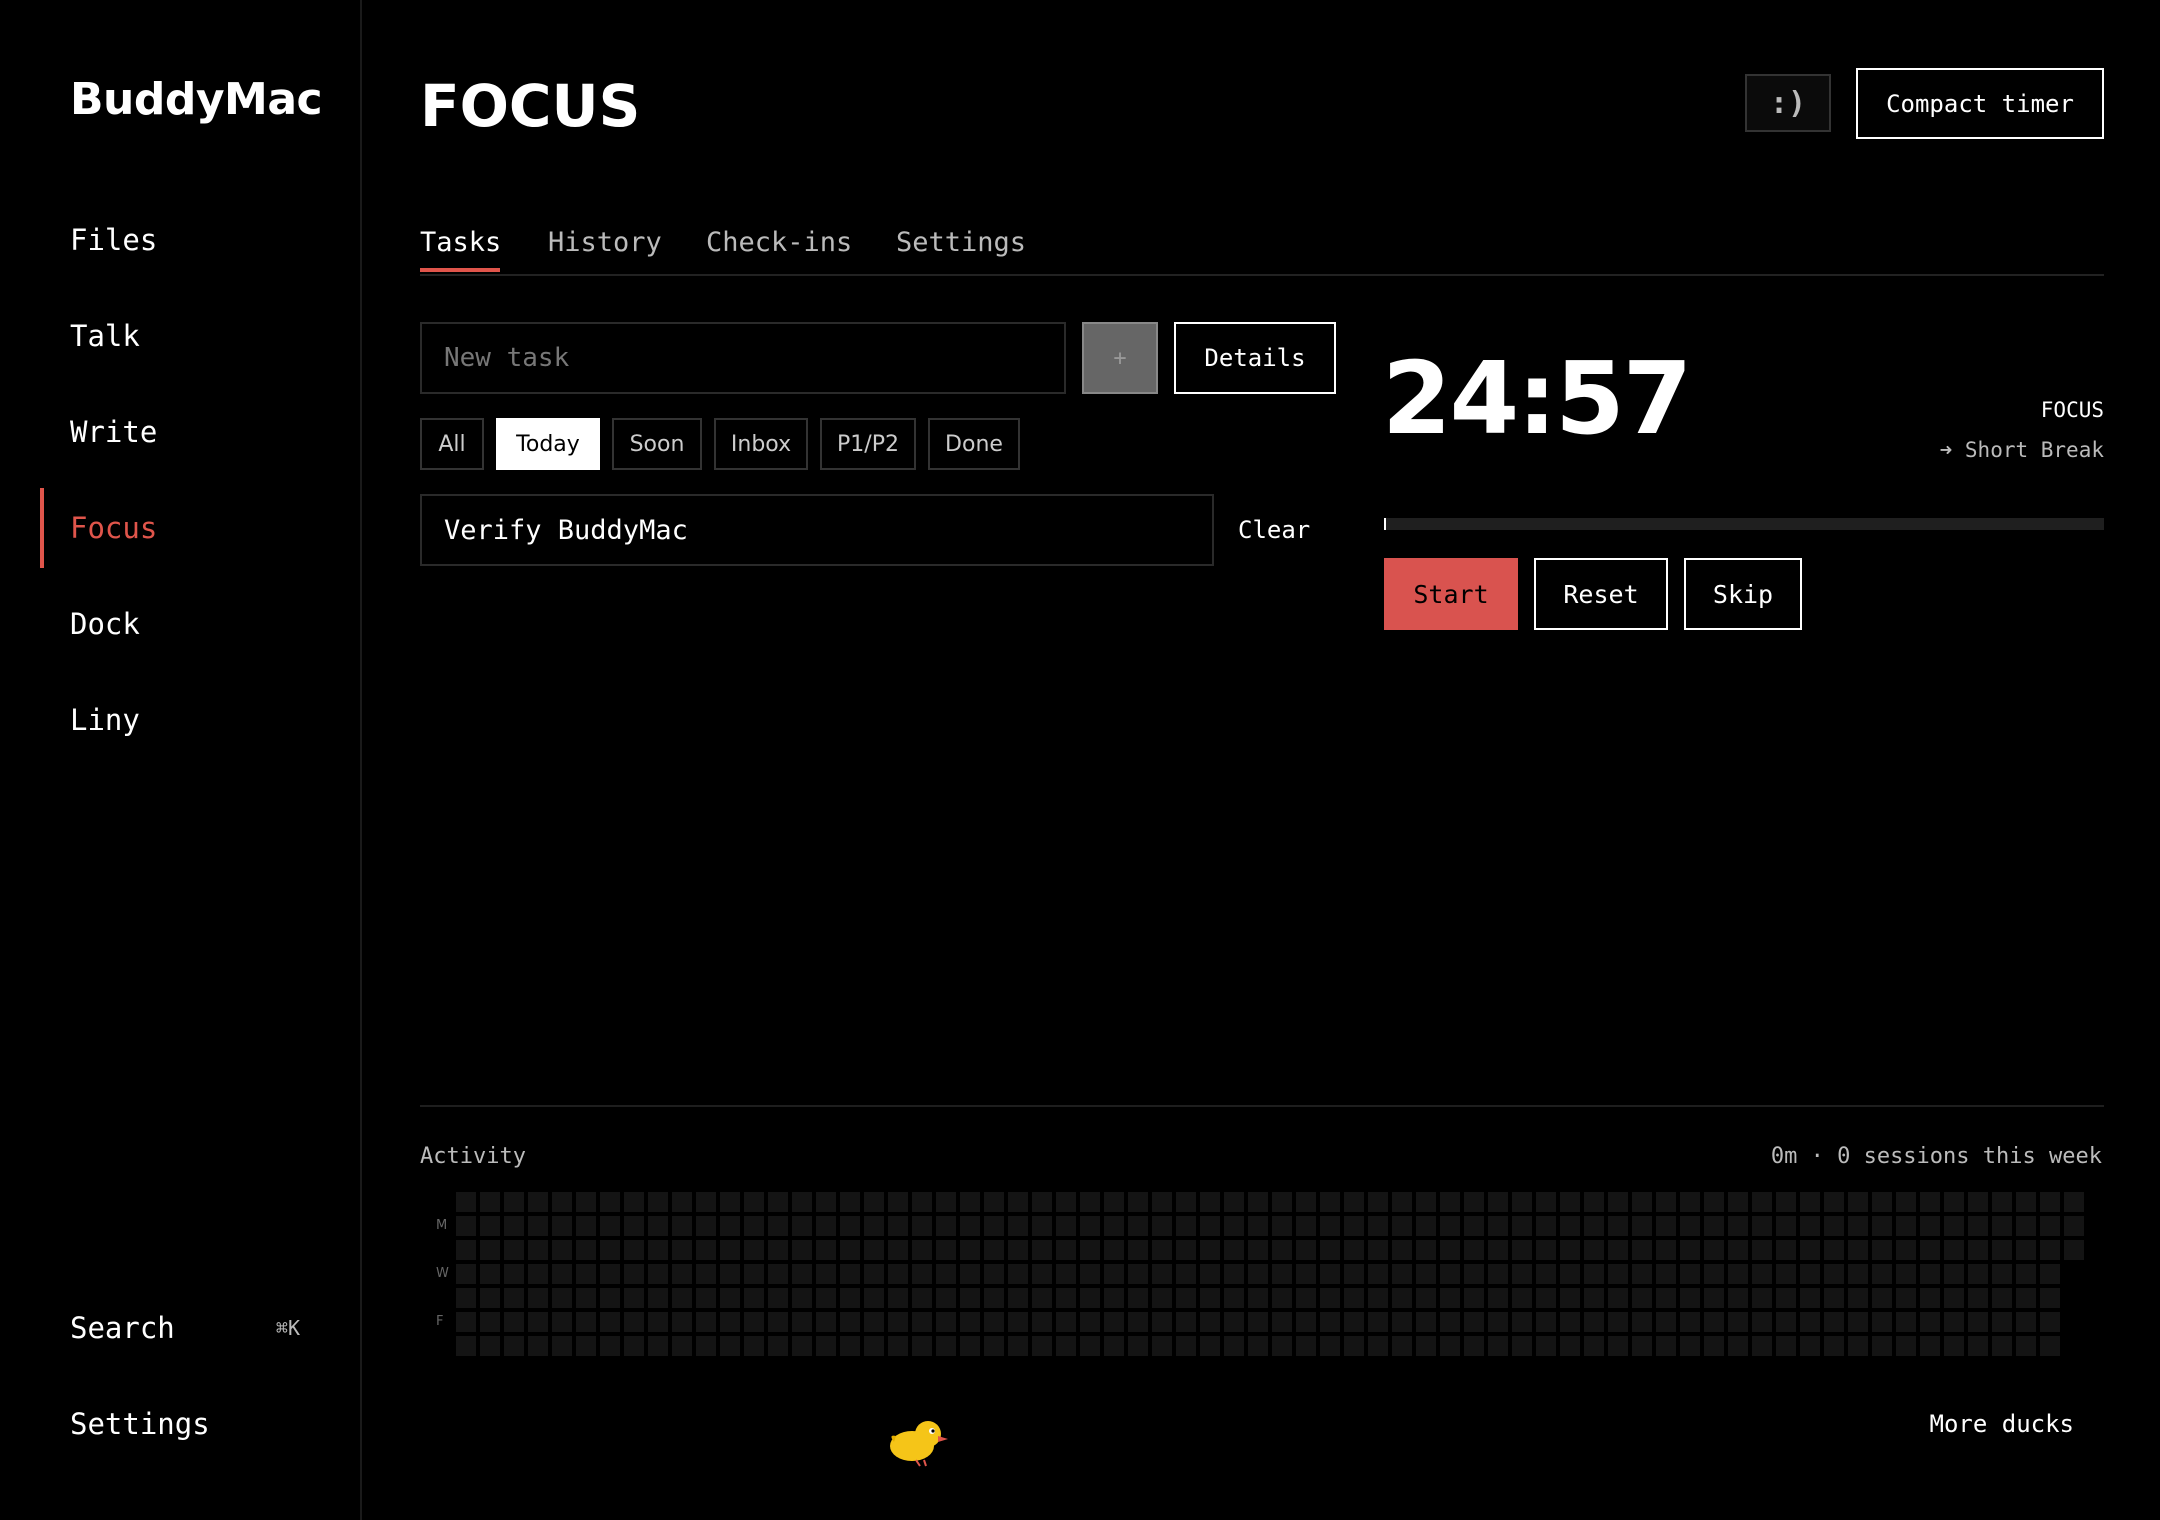 This screenshot has width=2160, height=1520. What do you see at coordinates (200, 432) in the screenshot?
I see `sidebar-item-write: Write` at bounding box center [200, 432].